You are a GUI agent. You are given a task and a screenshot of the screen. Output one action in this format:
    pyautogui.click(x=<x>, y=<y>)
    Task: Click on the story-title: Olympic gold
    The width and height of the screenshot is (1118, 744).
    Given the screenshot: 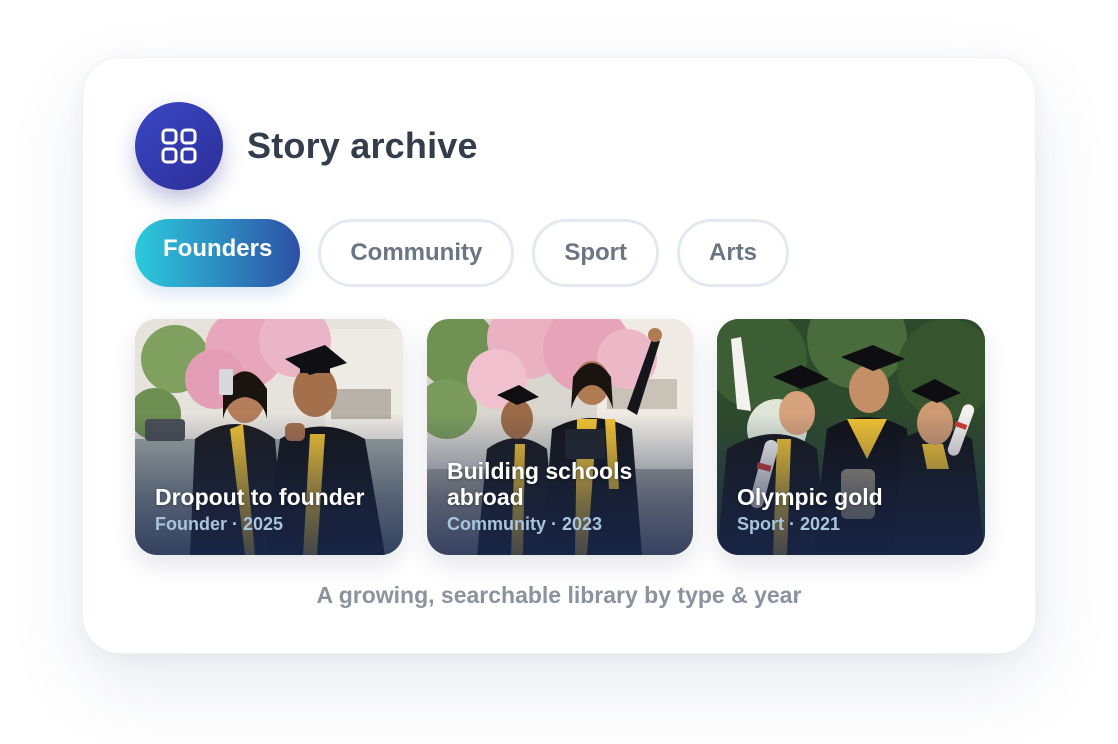 What is the action you would take?
    pyautogui.click(x=810, y=497)
    